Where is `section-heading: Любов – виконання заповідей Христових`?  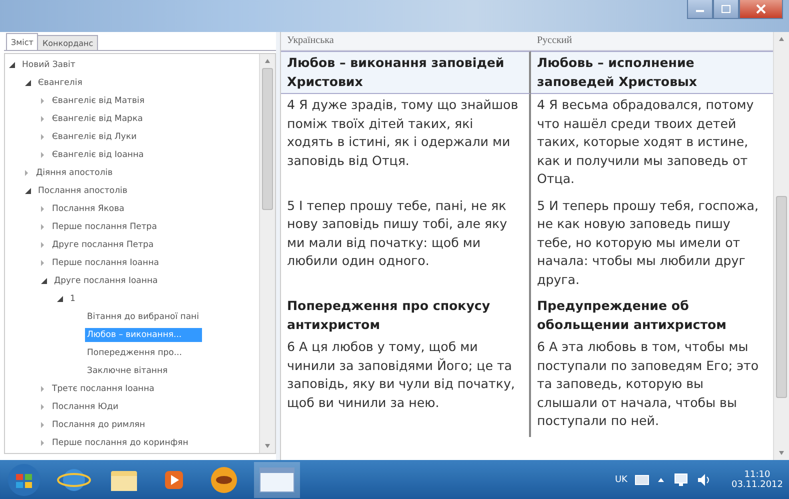
section-heading: Любов – виконання заповідей Христових is located at coordinates (406, 72).